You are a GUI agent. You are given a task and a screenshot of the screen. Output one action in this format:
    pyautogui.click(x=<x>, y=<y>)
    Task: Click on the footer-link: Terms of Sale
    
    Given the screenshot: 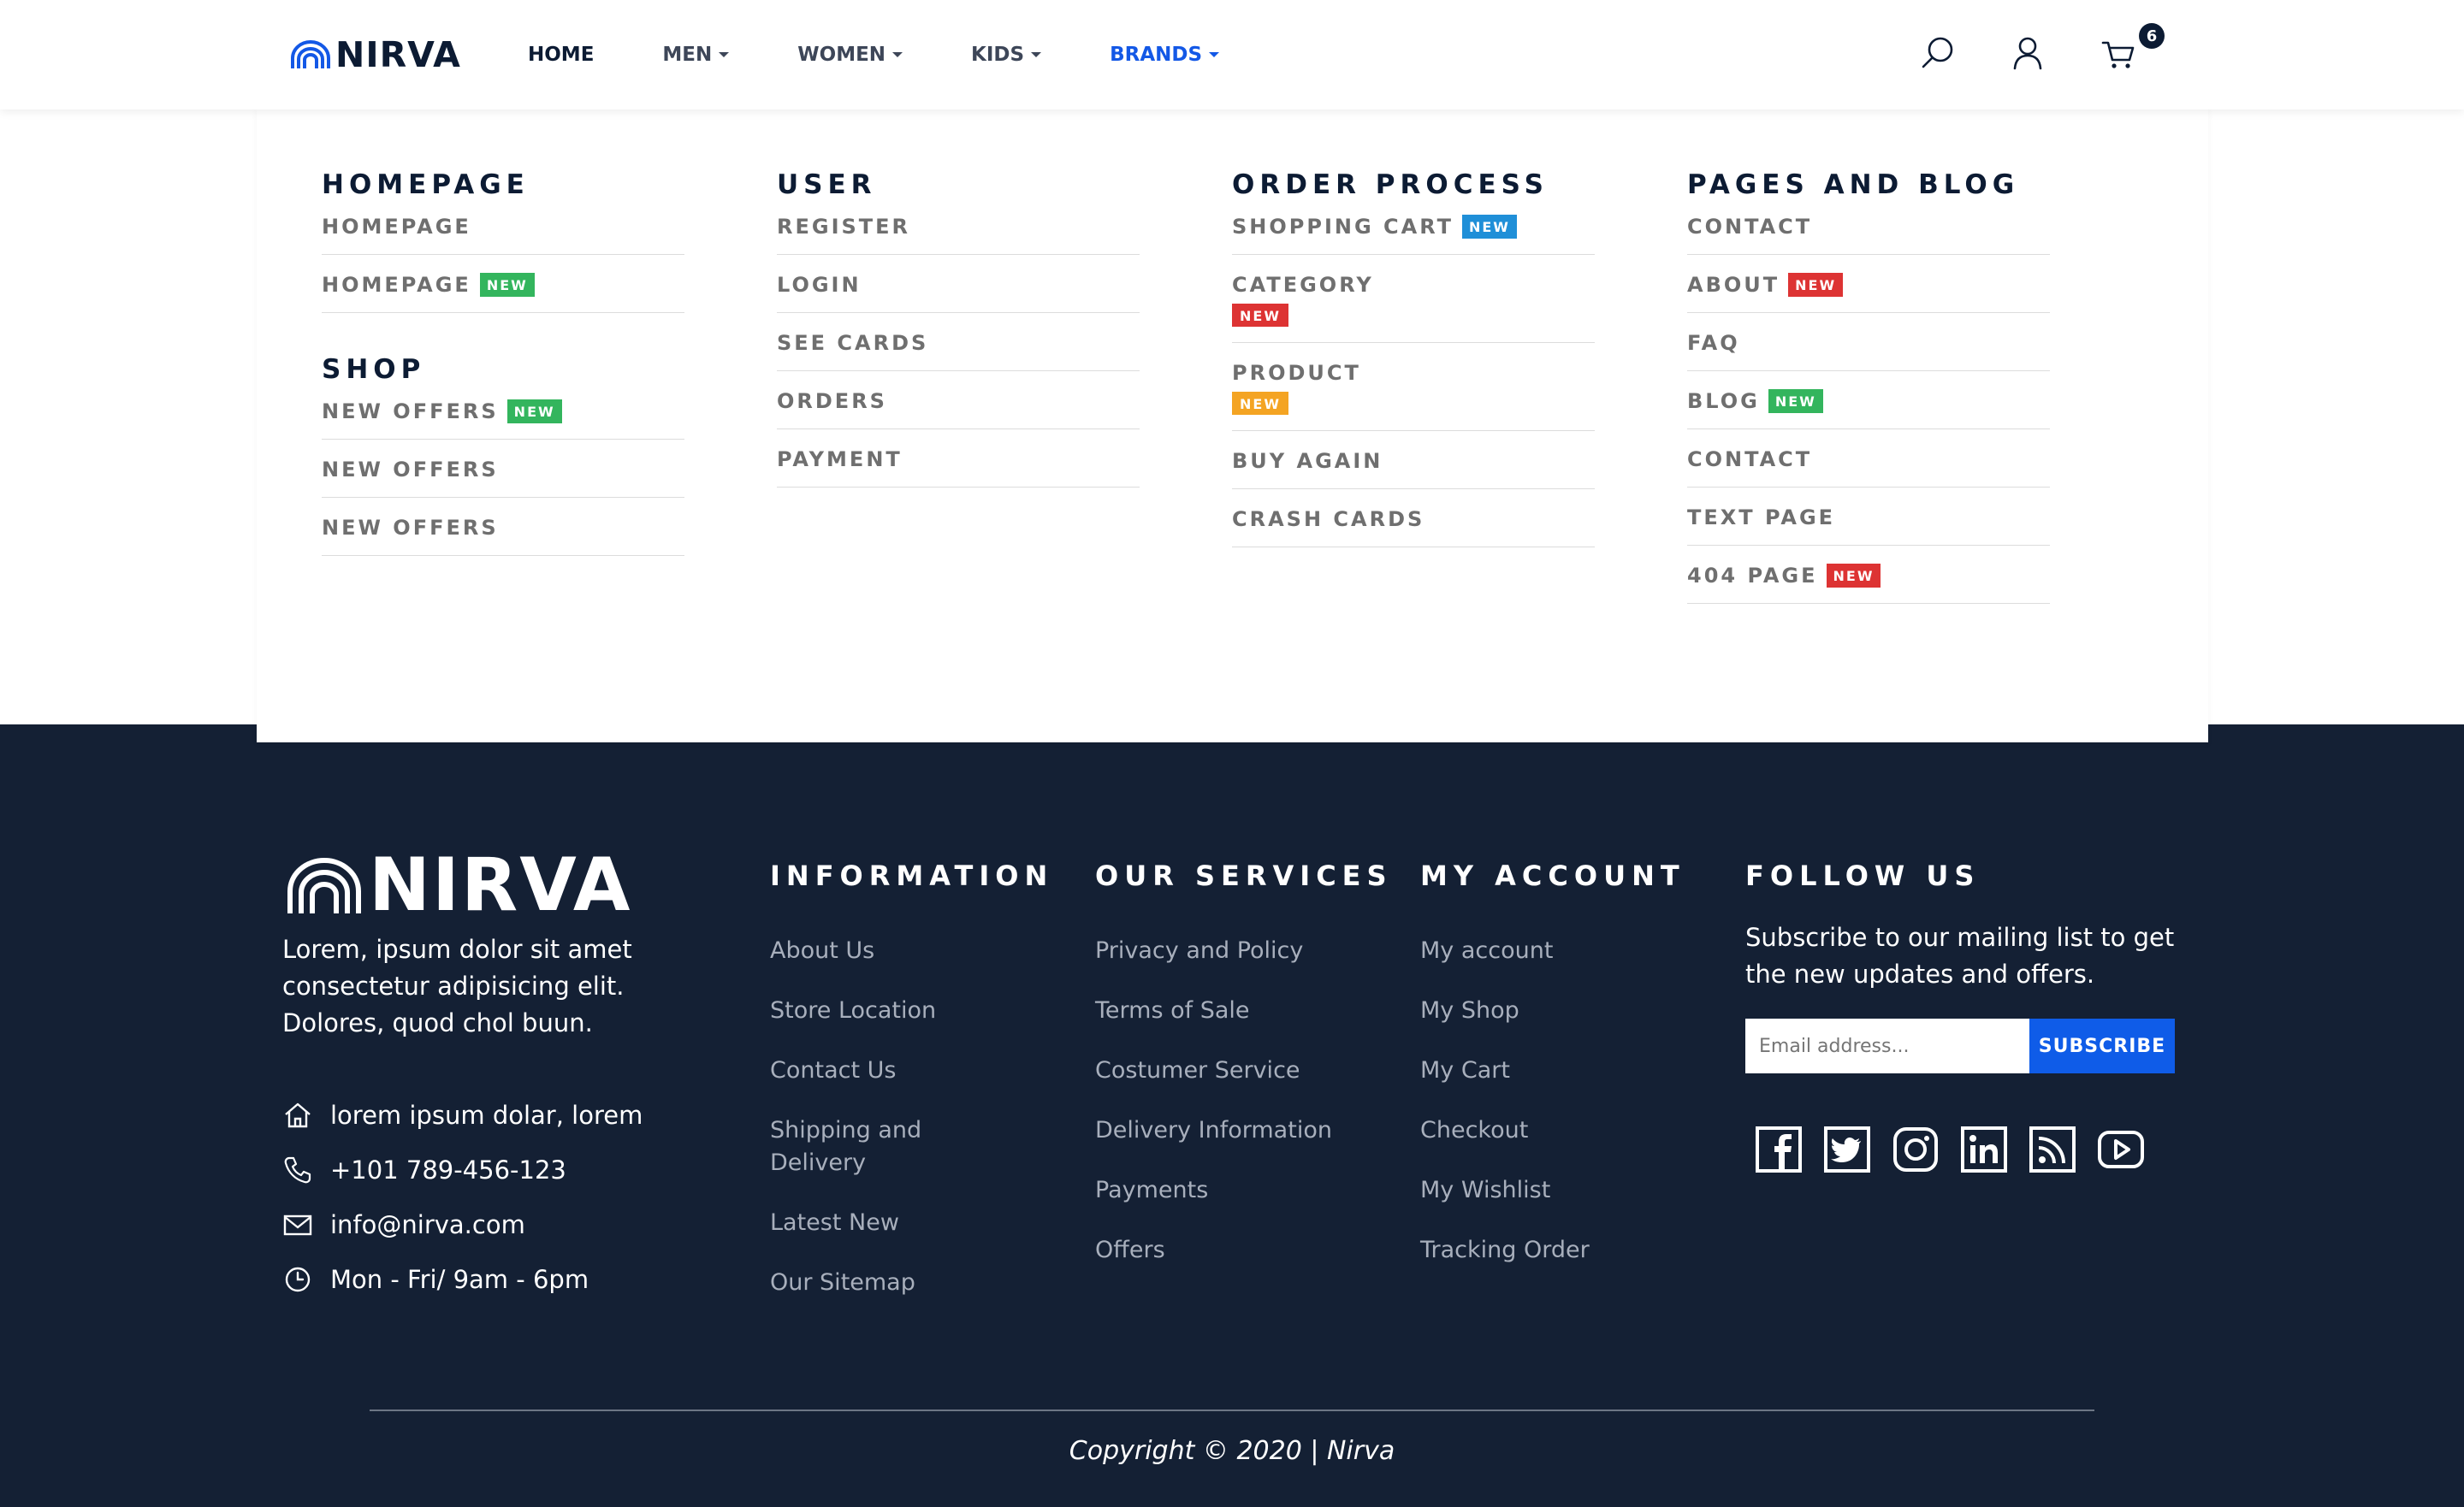 What is the action you would take?
    pyautogui.click(x=1249, y=1011)
    